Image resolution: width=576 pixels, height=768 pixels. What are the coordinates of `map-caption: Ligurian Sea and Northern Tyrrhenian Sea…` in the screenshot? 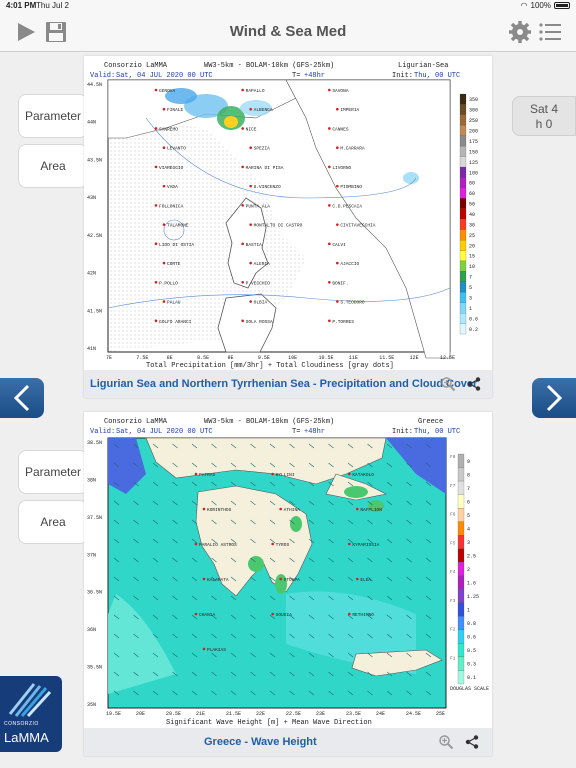 It's located at (283, 384).